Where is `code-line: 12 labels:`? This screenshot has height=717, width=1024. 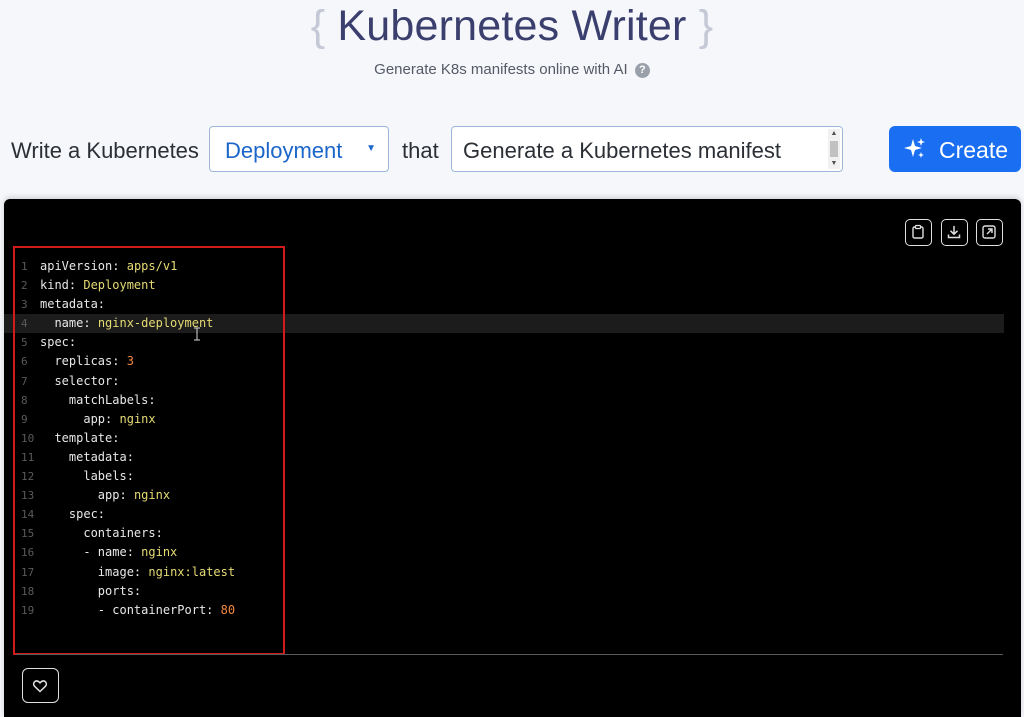
code-line: 12 labels: is located at coordinates (504, 476).